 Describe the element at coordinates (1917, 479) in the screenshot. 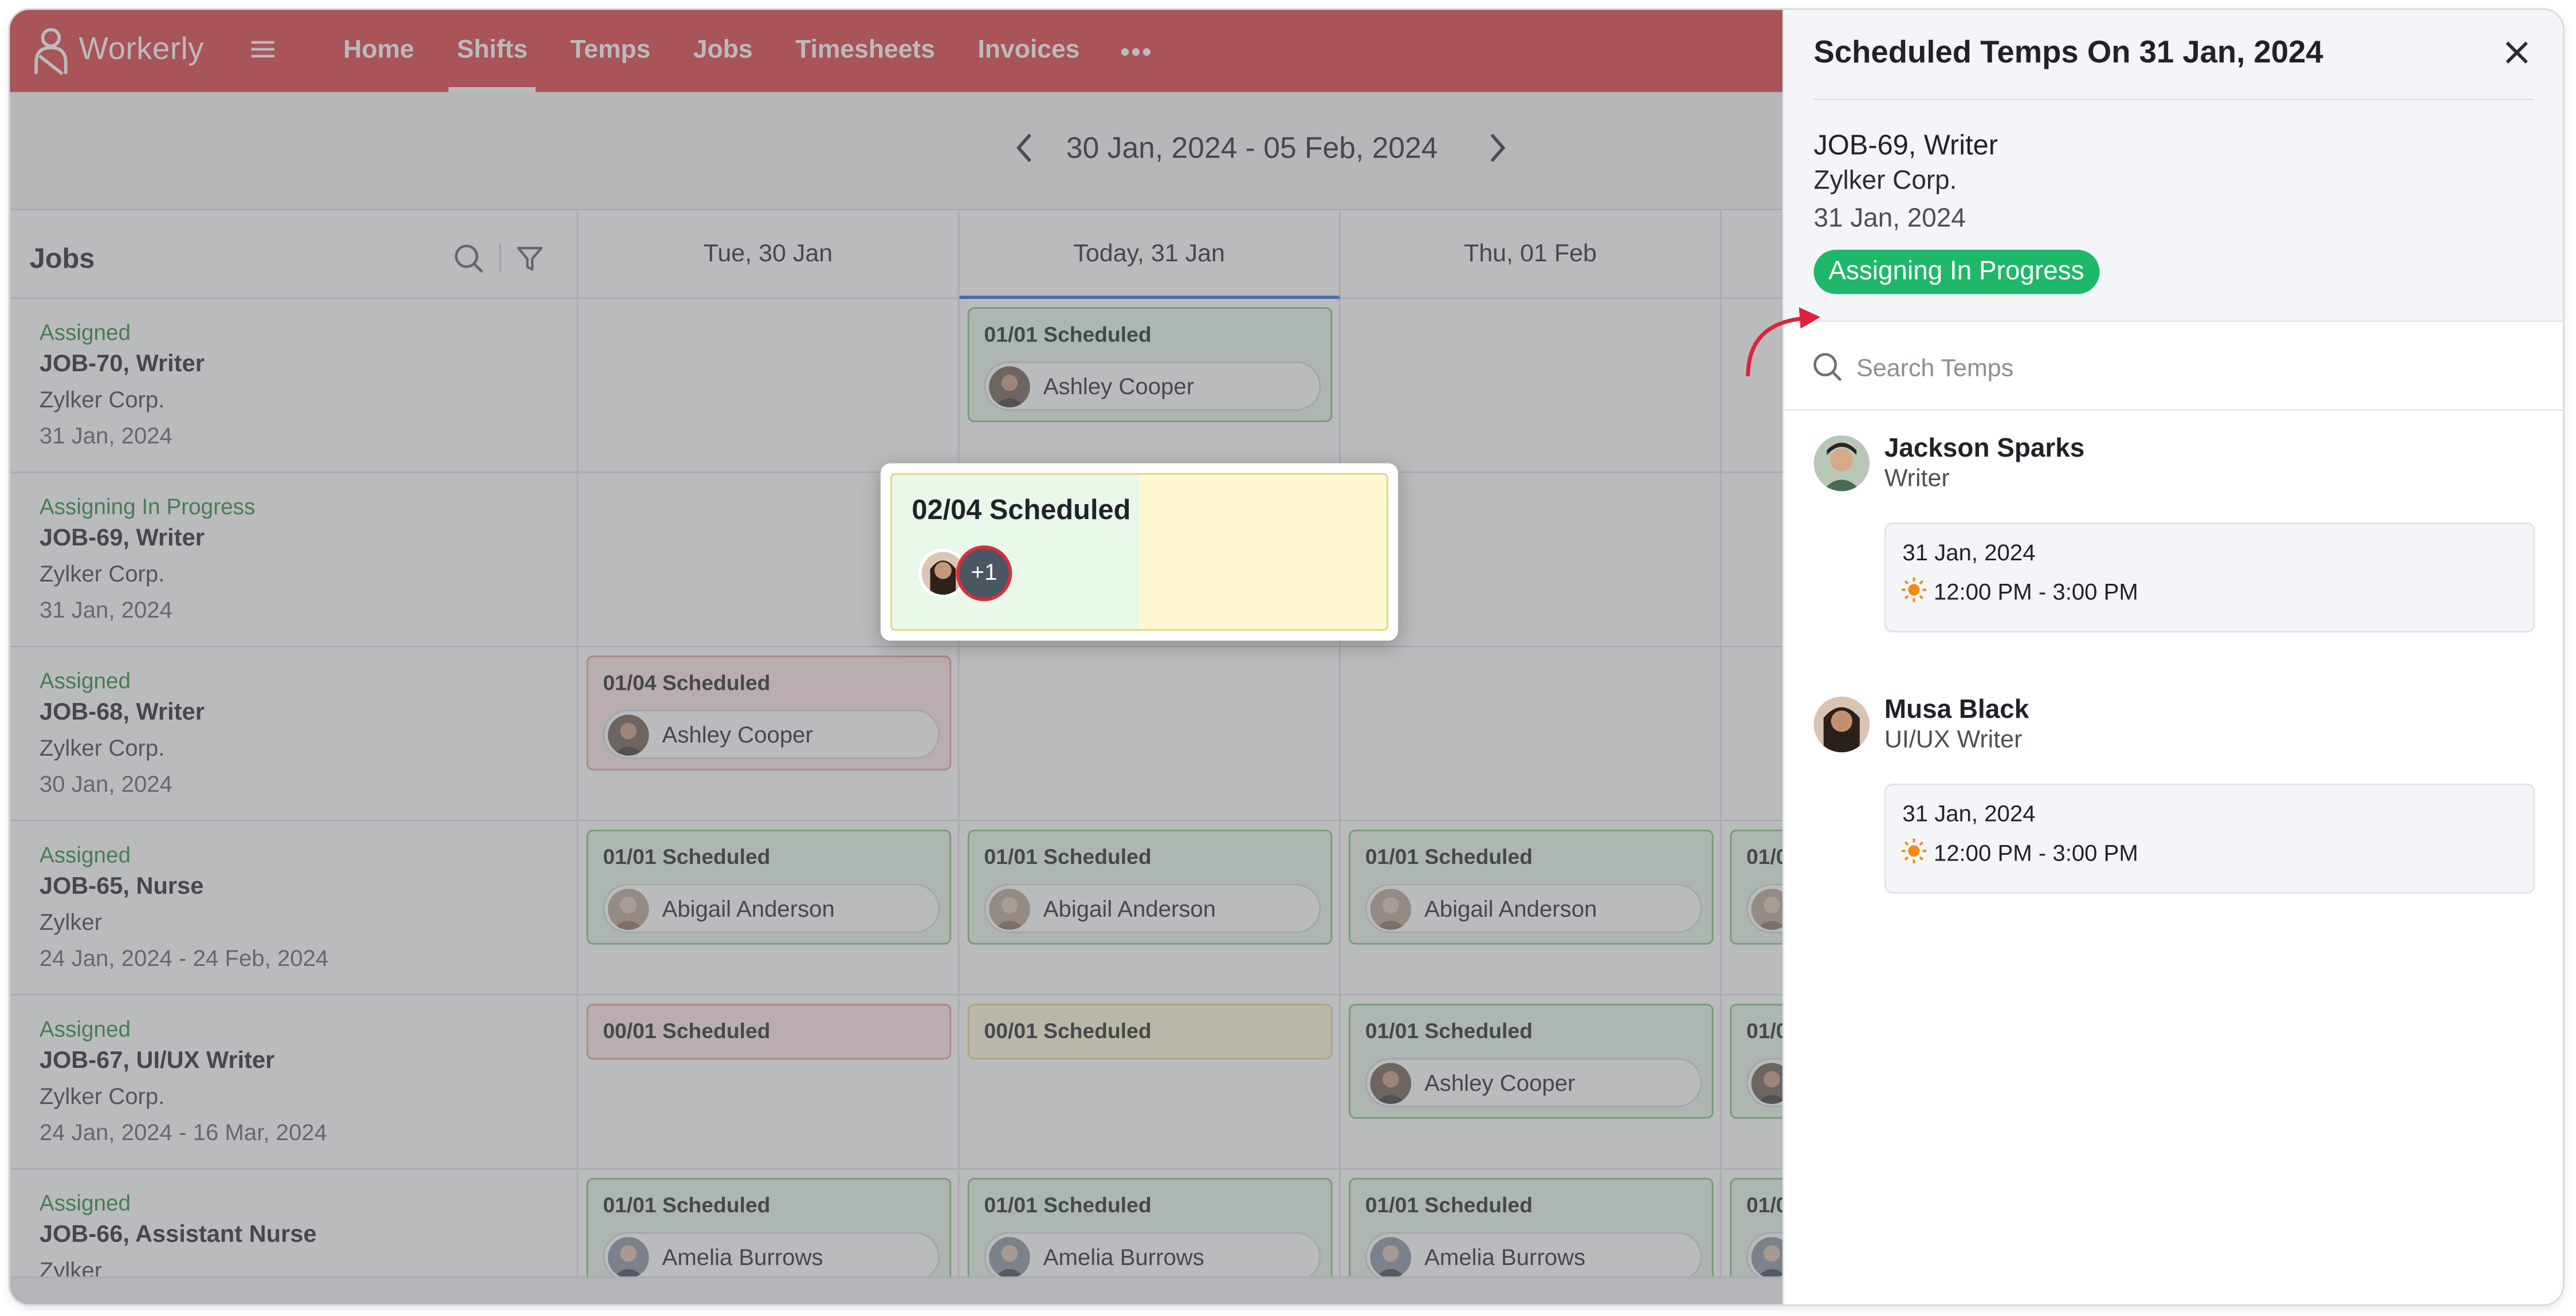

I see `temp-role: Writer` at that location.